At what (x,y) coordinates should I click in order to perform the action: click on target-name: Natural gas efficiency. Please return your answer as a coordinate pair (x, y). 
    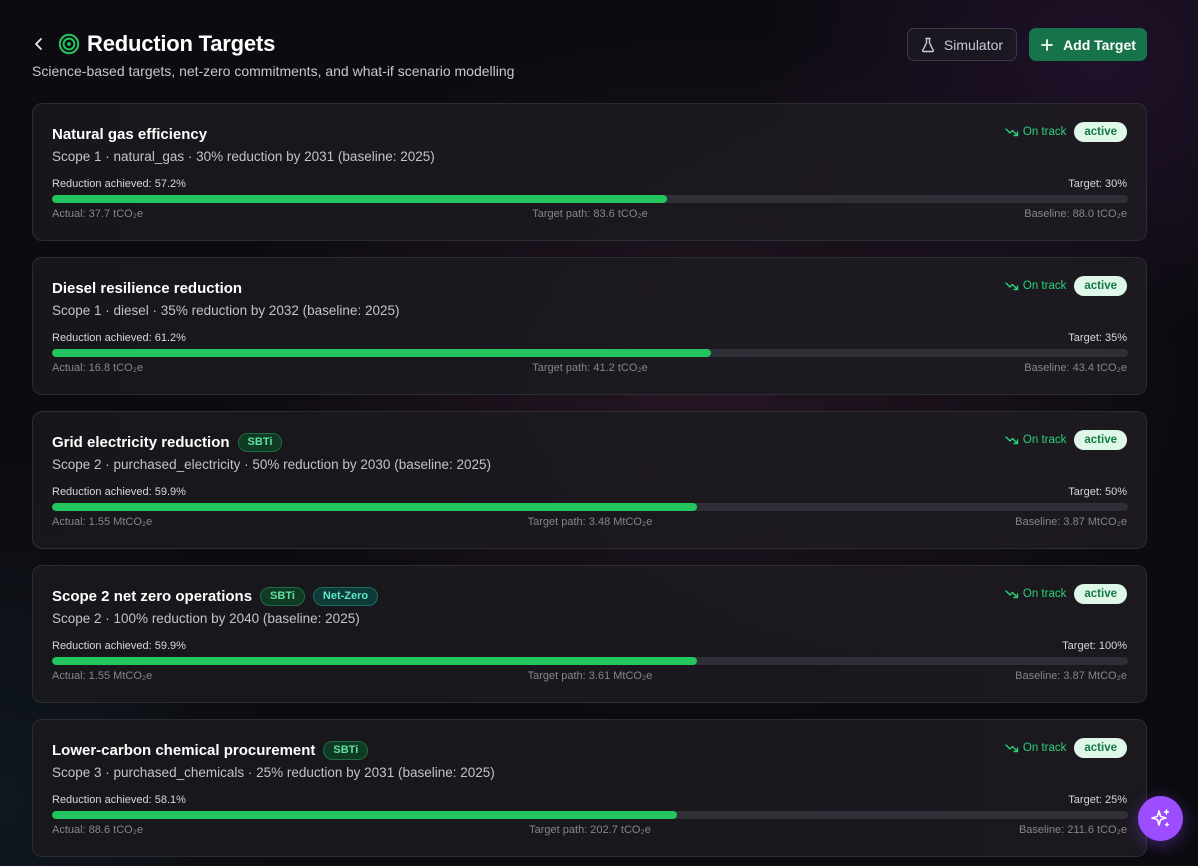
    Looking at the image, I should click on (130, 134).